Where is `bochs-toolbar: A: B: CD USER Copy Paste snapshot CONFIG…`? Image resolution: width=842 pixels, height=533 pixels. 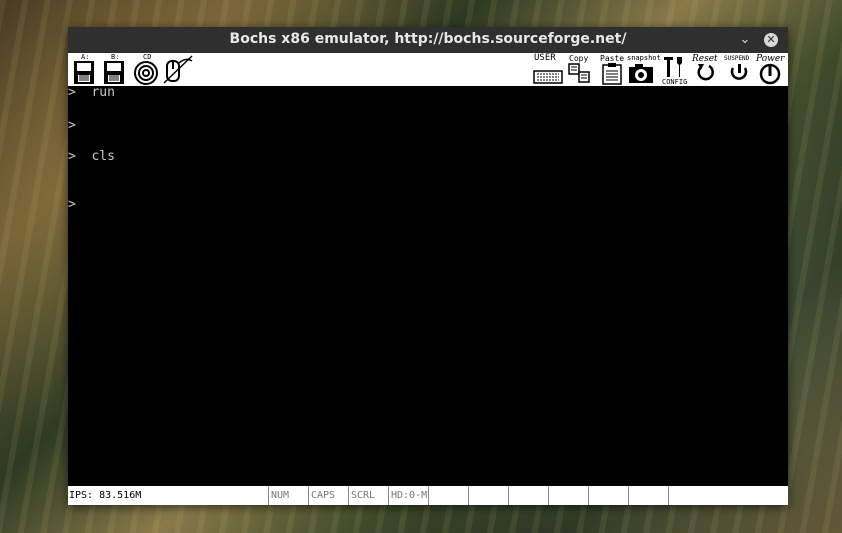
bochs-toolbar: A: B: CD USER Copy Paste snapshot CONFIG… is located at coordinates (428, 70).